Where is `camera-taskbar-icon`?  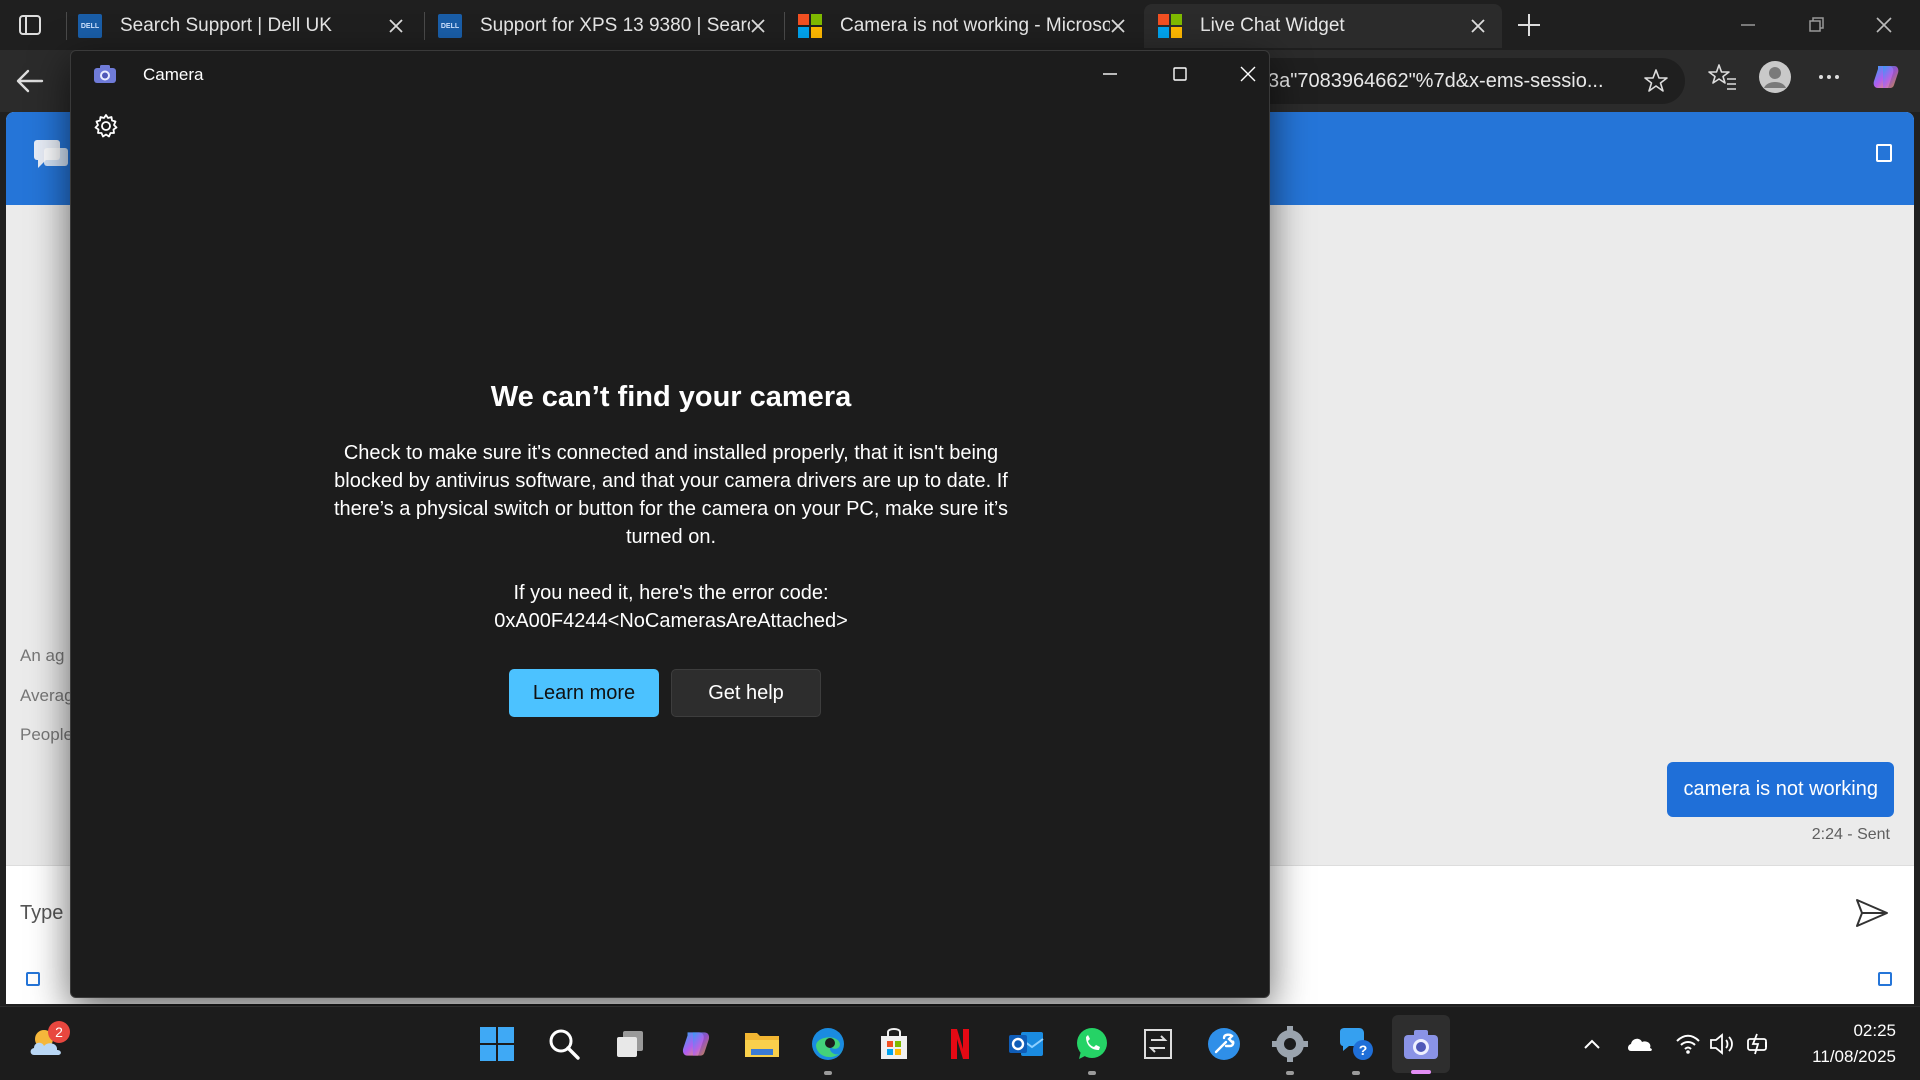 camera-taskbar-icon is located at coordinates (1421, 1044).